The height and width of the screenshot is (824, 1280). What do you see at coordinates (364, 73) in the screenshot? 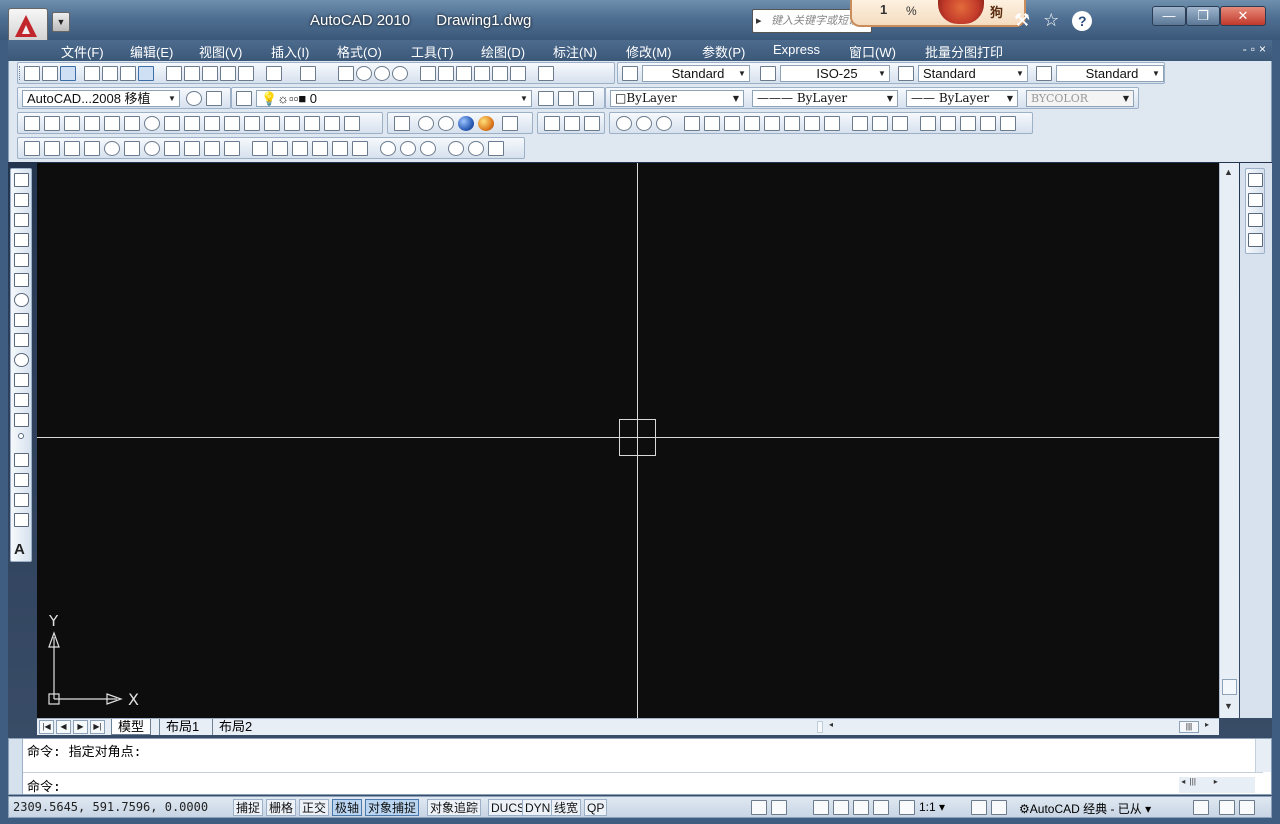
I see `zoom-realtime-icon` at bounding box center [364, 73].